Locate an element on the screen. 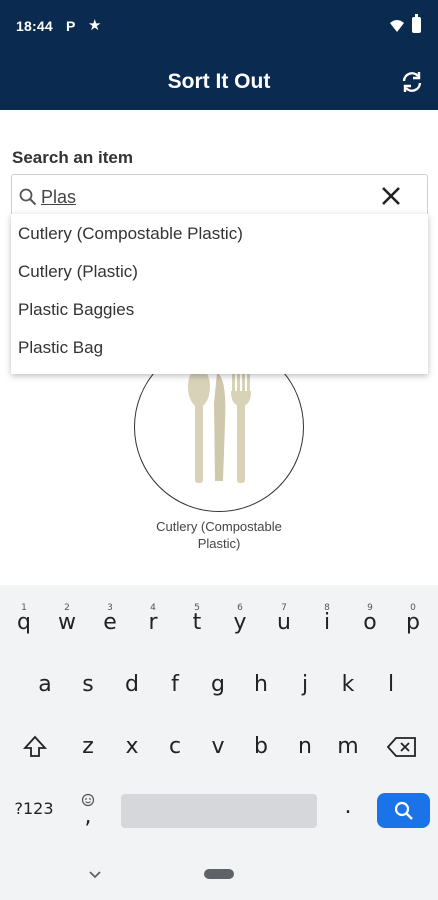  key-s: s is located at coordinates (88, 685).